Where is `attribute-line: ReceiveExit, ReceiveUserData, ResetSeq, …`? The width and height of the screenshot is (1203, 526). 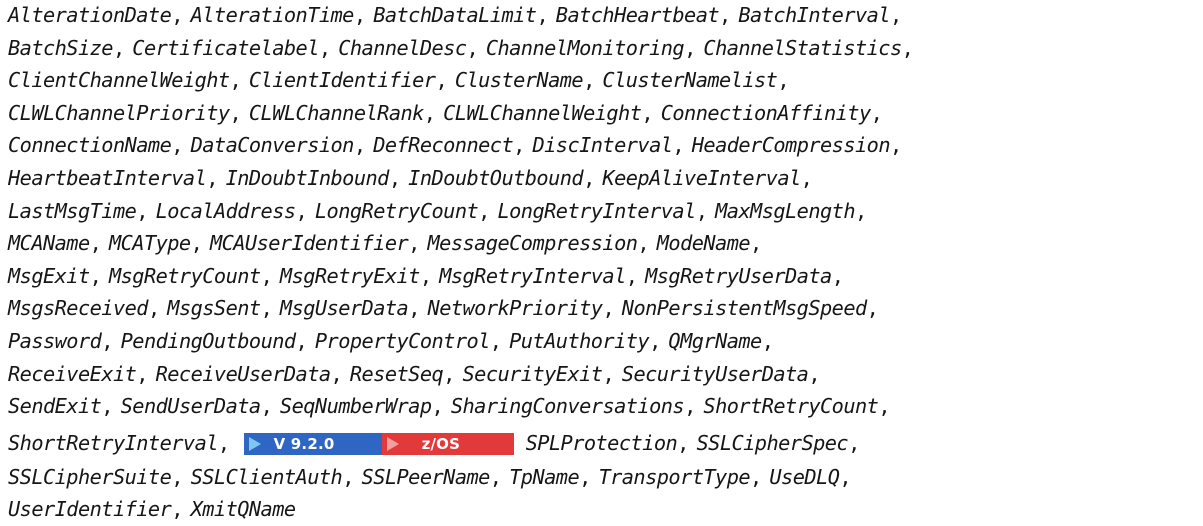 attribute-line: ReceiveExit, ReceiveUserData, ResetSeq, … is located at coordinates (603, 374).